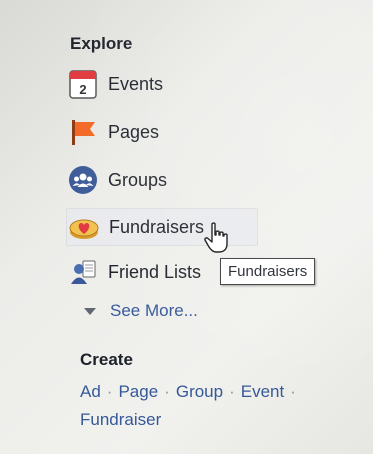  I want to click on nav-item-label: Friend Lists, so click(155, 271).